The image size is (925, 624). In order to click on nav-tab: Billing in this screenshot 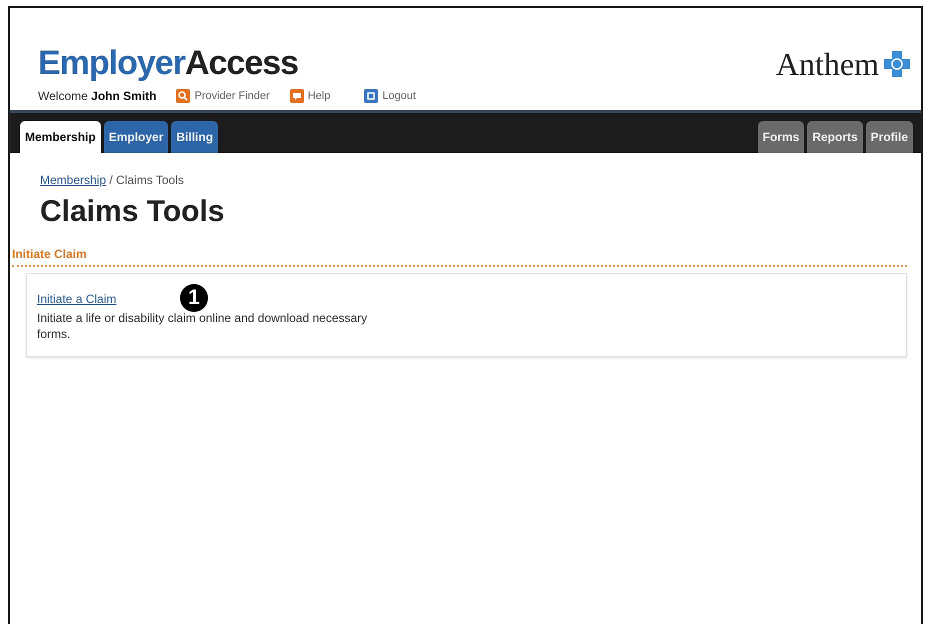, I will do `click(194, 137)`.